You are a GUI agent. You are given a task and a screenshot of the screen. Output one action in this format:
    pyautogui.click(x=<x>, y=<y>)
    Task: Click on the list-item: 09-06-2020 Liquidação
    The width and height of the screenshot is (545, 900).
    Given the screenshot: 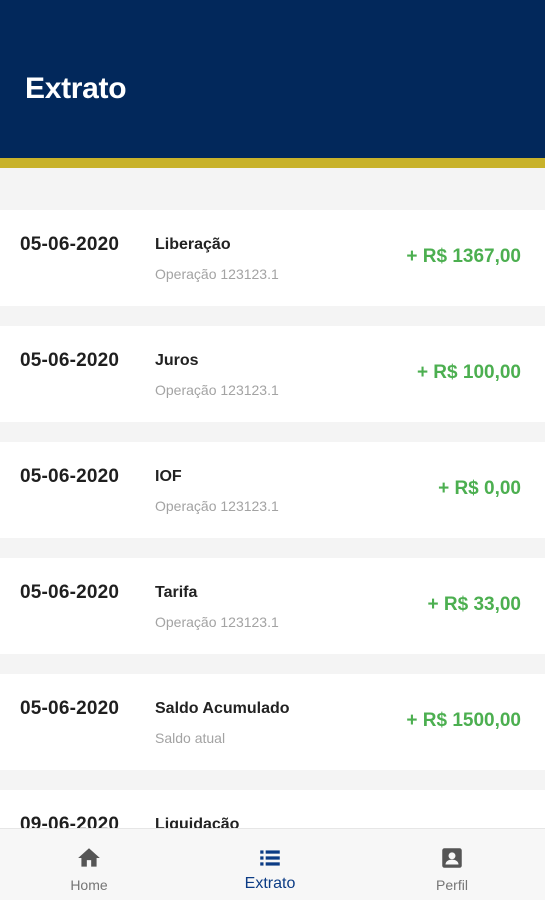 What is the action you would take?
    pyautogui.click(x=272, y=809)
    